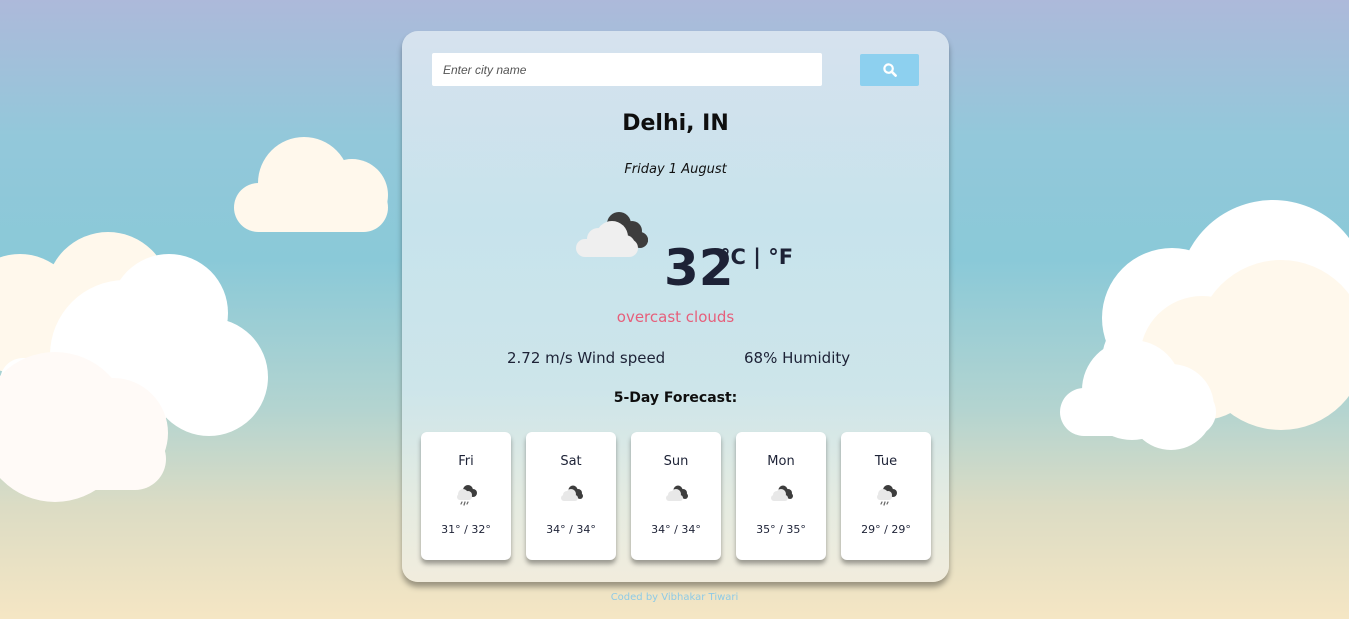  Describe the element at coordinates (797, 358) in the screenshot. I see `humidity: 68% Humidity` at that location.